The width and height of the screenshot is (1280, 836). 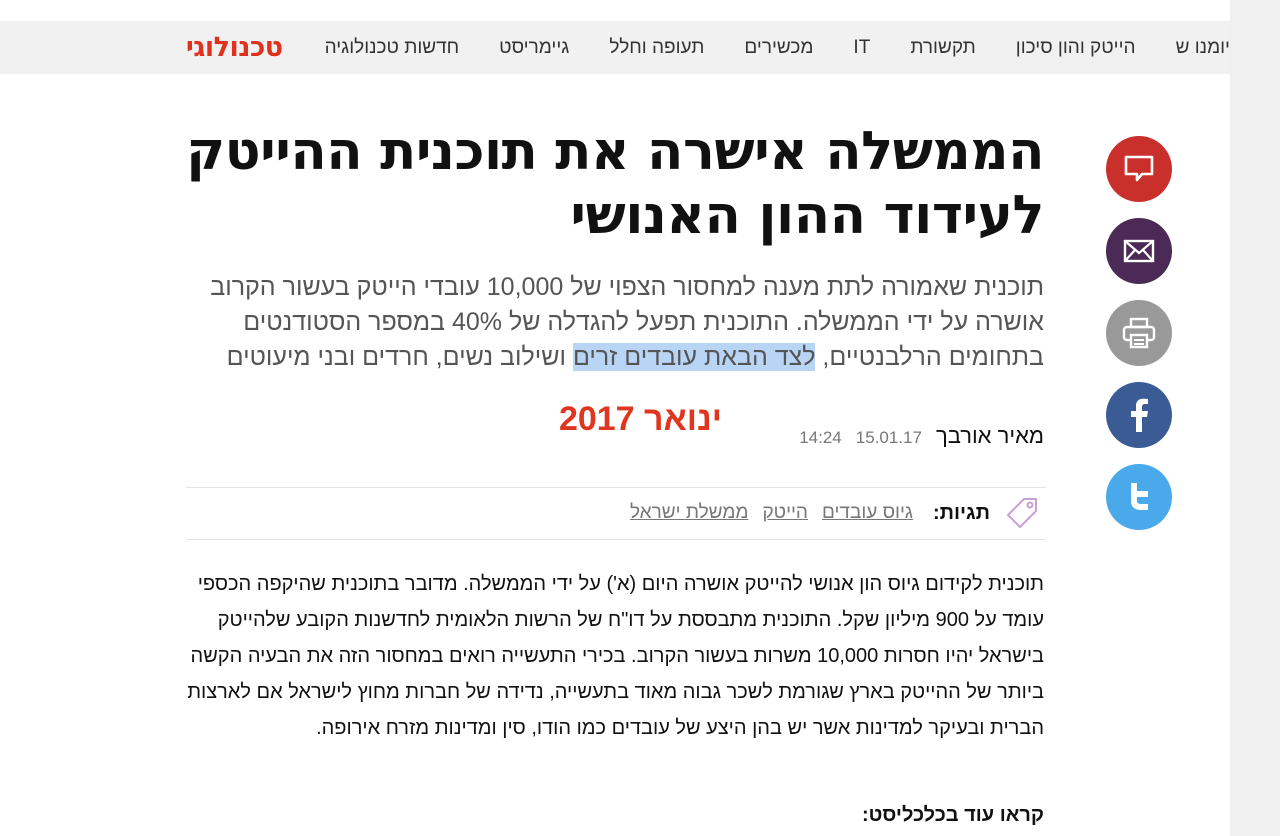 I want to click on tags-label: תגיות:, so click(x=961, y=512).